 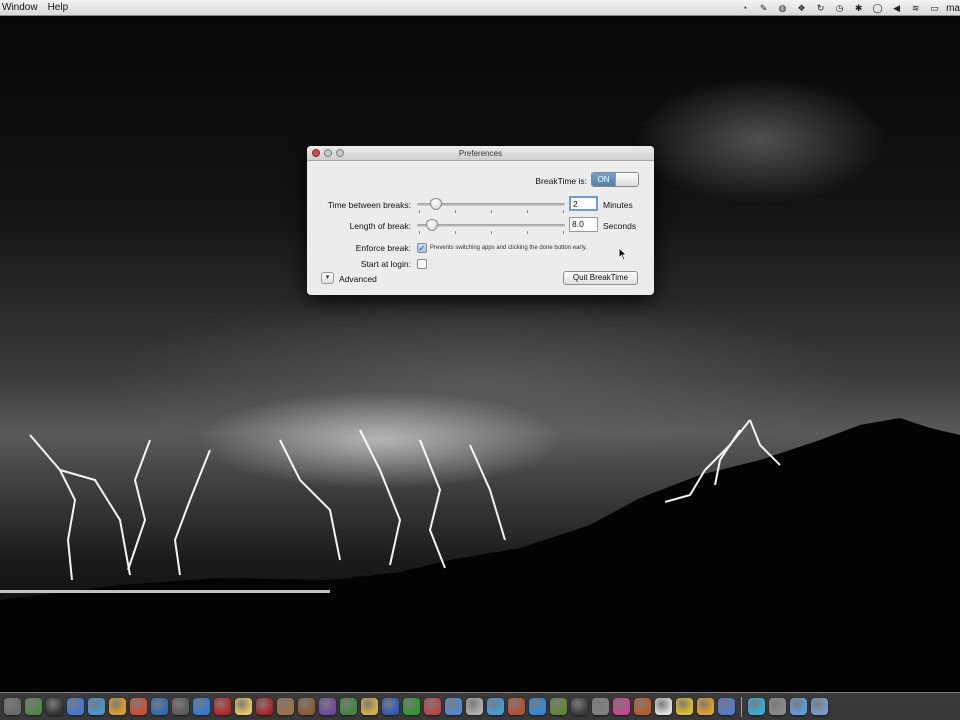 What do you see at coordinates (744, 8) in the screenshot?
I see `timer-icon: ◔` at bounding box center [744, 8].